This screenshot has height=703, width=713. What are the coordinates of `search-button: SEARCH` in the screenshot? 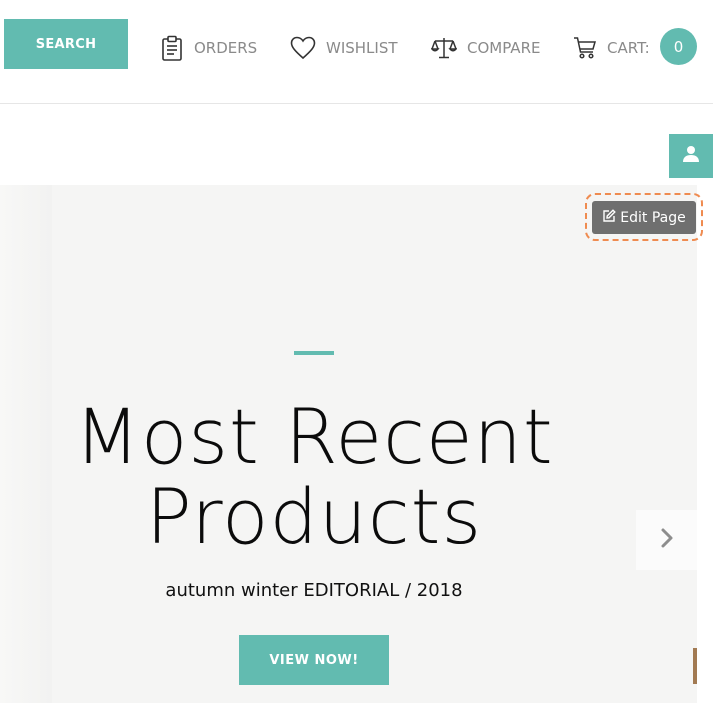 It's located at (66, 44).